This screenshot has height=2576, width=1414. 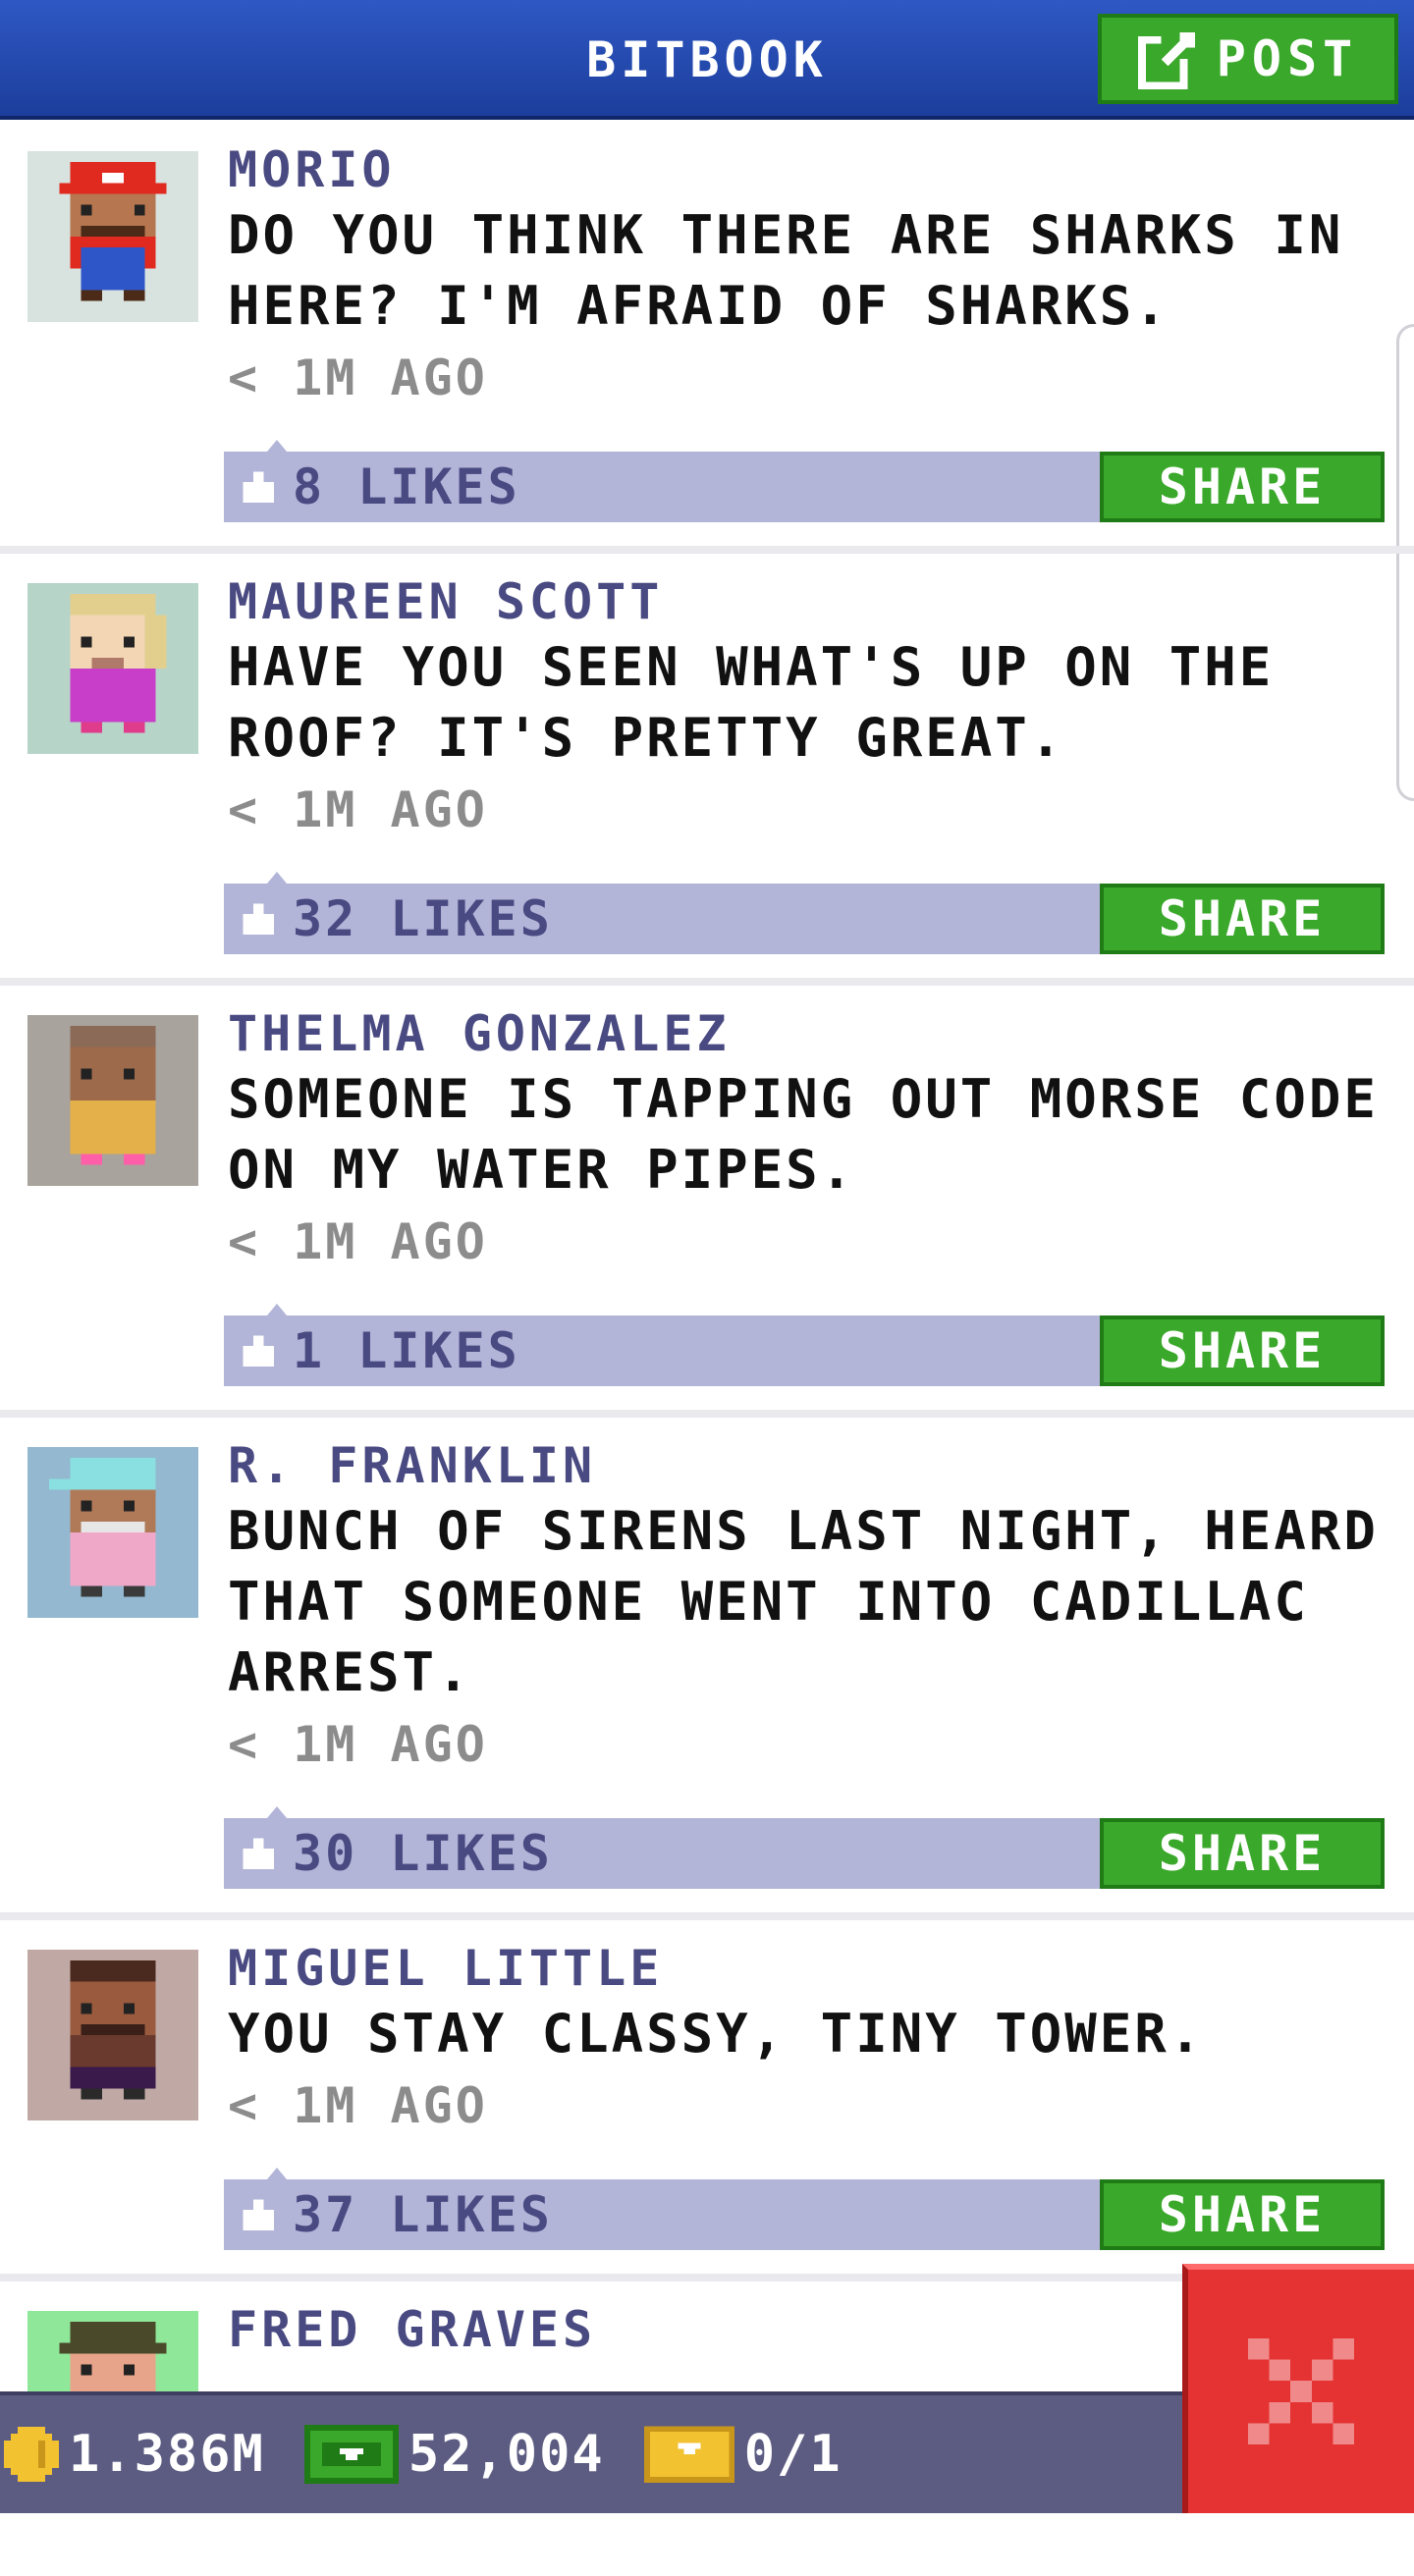 I want to click on post-button-label: POST, so click(x=1287, y=58).